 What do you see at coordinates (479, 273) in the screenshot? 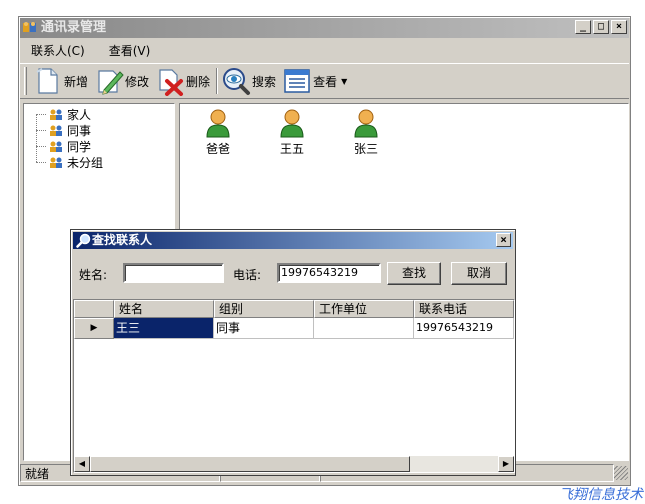
I see `cancel-button: 取消` at bounding box center [479, 273].